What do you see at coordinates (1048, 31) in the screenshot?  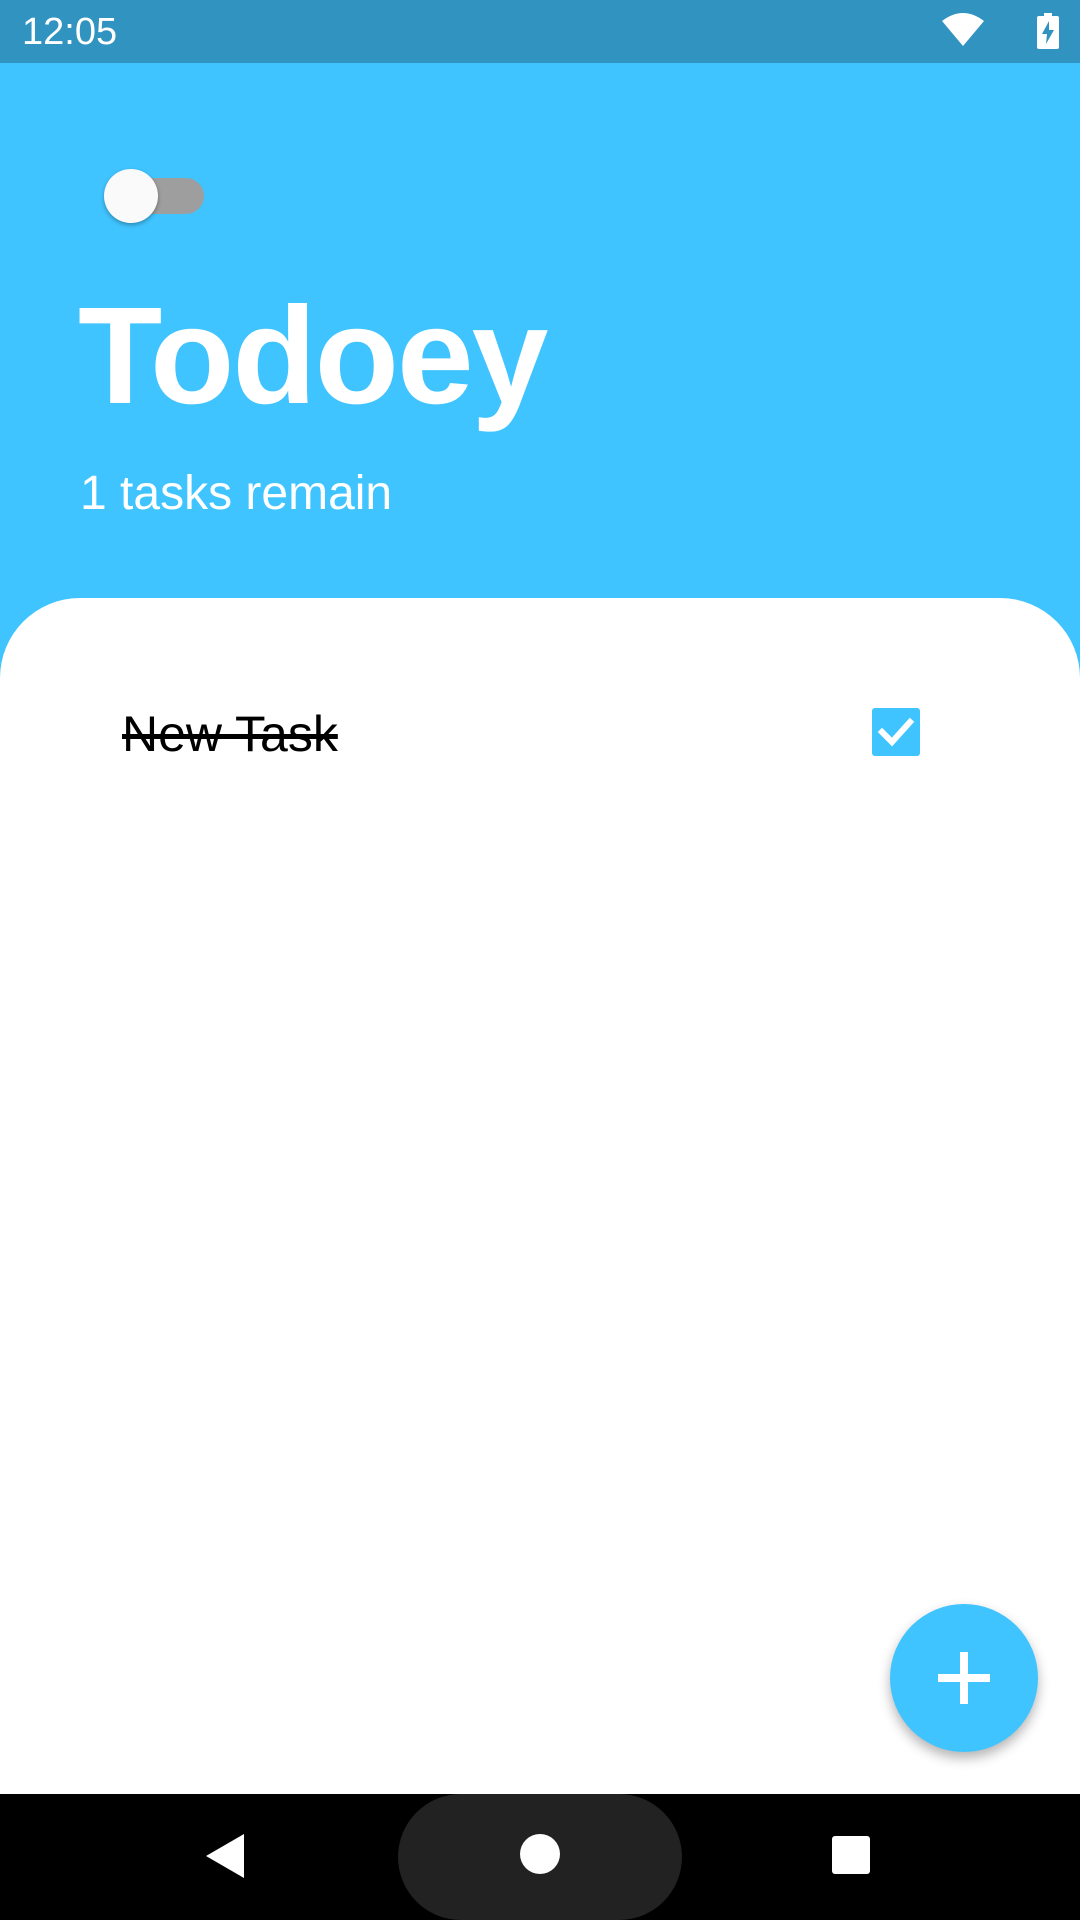 I see `battery-charging-icon` at bounding box center [1048, 31].